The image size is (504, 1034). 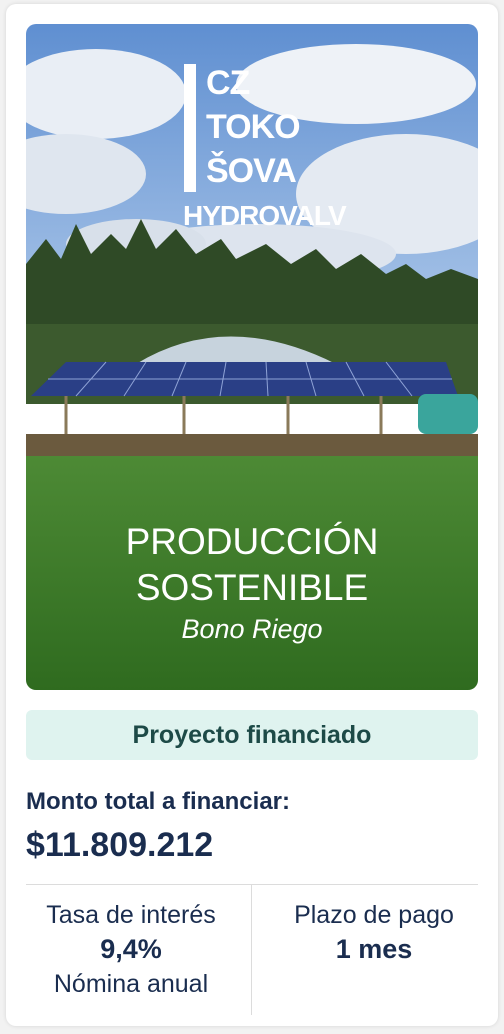 I want to click on interest-rate-block: Tasa de interés 9,4% Nómina anual, so click(x=131, y=950).